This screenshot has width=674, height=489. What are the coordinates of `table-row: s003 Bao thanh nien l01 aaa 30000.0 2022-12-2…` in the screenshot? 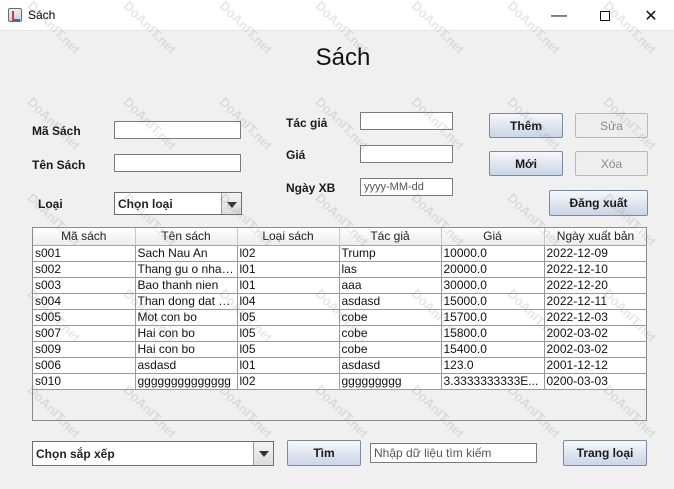 It's located at (339, 285).